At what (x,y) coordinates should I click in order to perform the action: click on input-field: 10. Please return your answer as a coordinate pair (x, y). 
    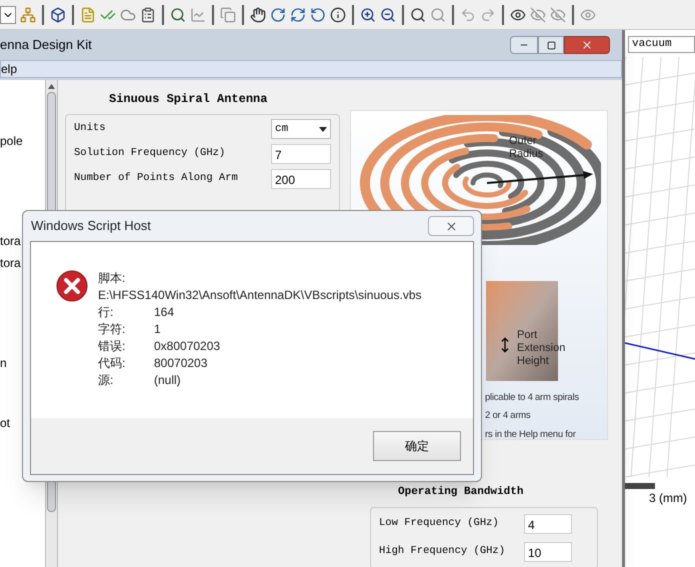
    Looking at the image, I should click on (548, 552).